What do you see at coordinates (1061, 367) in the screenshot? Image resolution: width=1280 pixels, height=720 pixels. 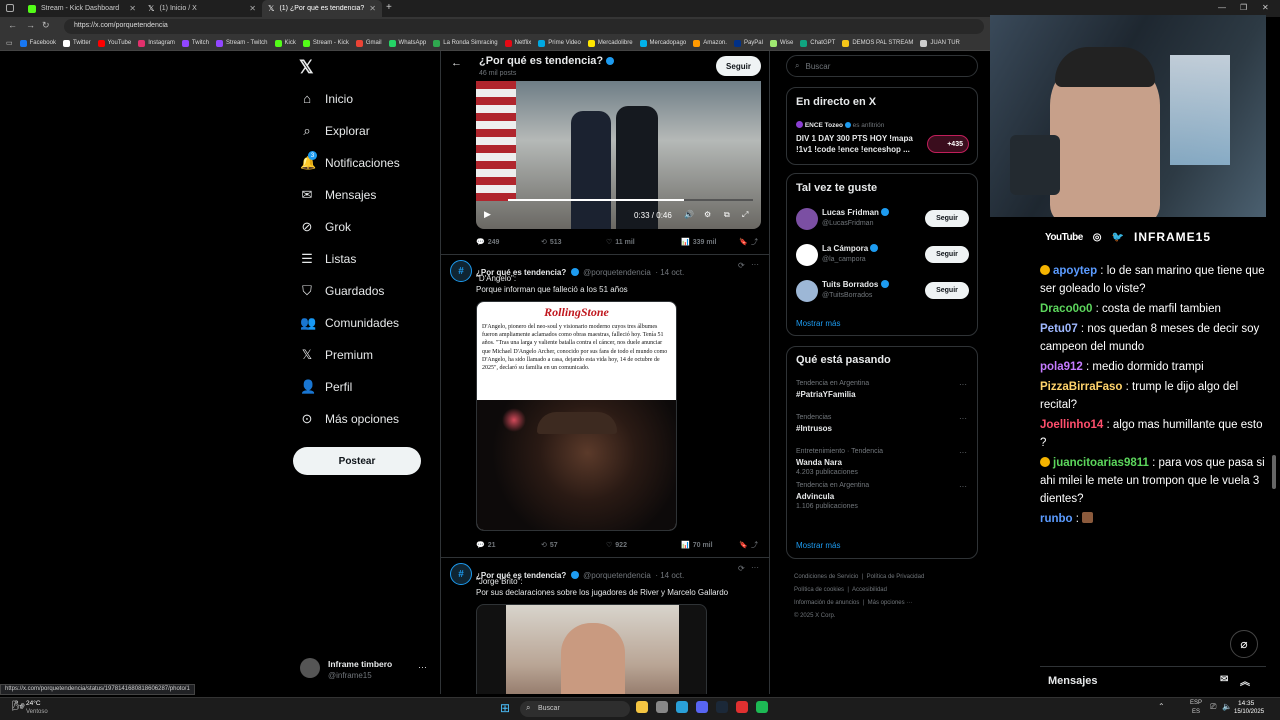 I see `chat-username: pola912` at bounding box center [1061, 367].